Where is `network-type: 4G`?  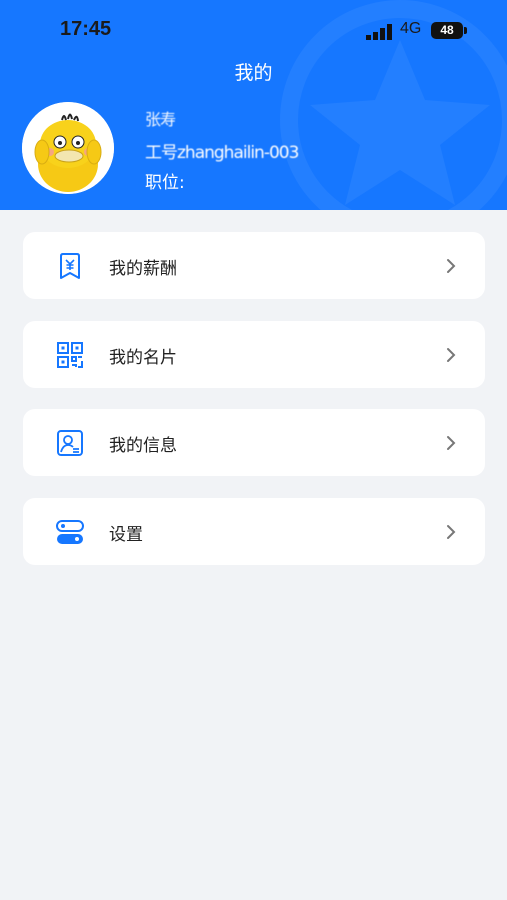 network-type: 4G is located at coordinates (411, 28).